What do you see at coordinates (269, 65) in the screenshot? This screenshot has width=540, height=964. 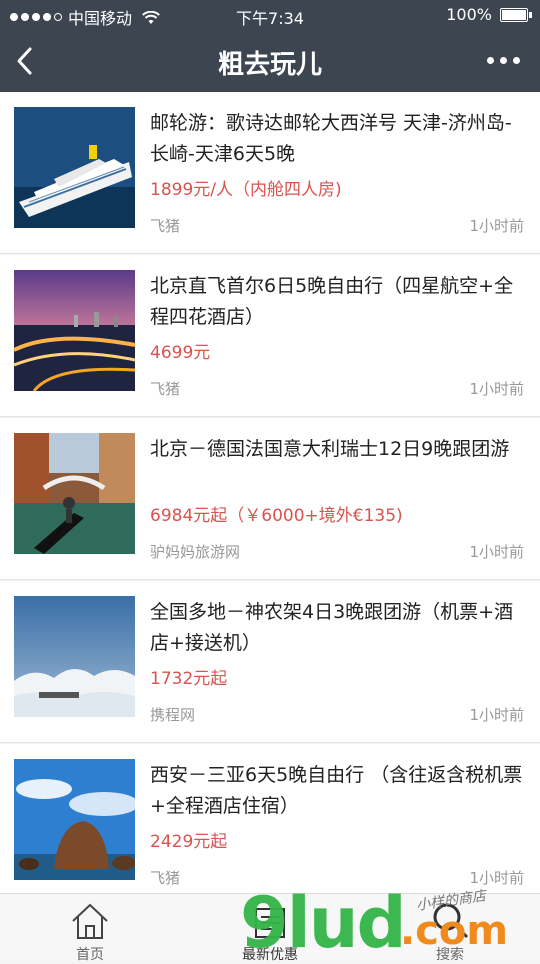 I see `page-title: 粗去玩儿` at bounding box center [269, 65].